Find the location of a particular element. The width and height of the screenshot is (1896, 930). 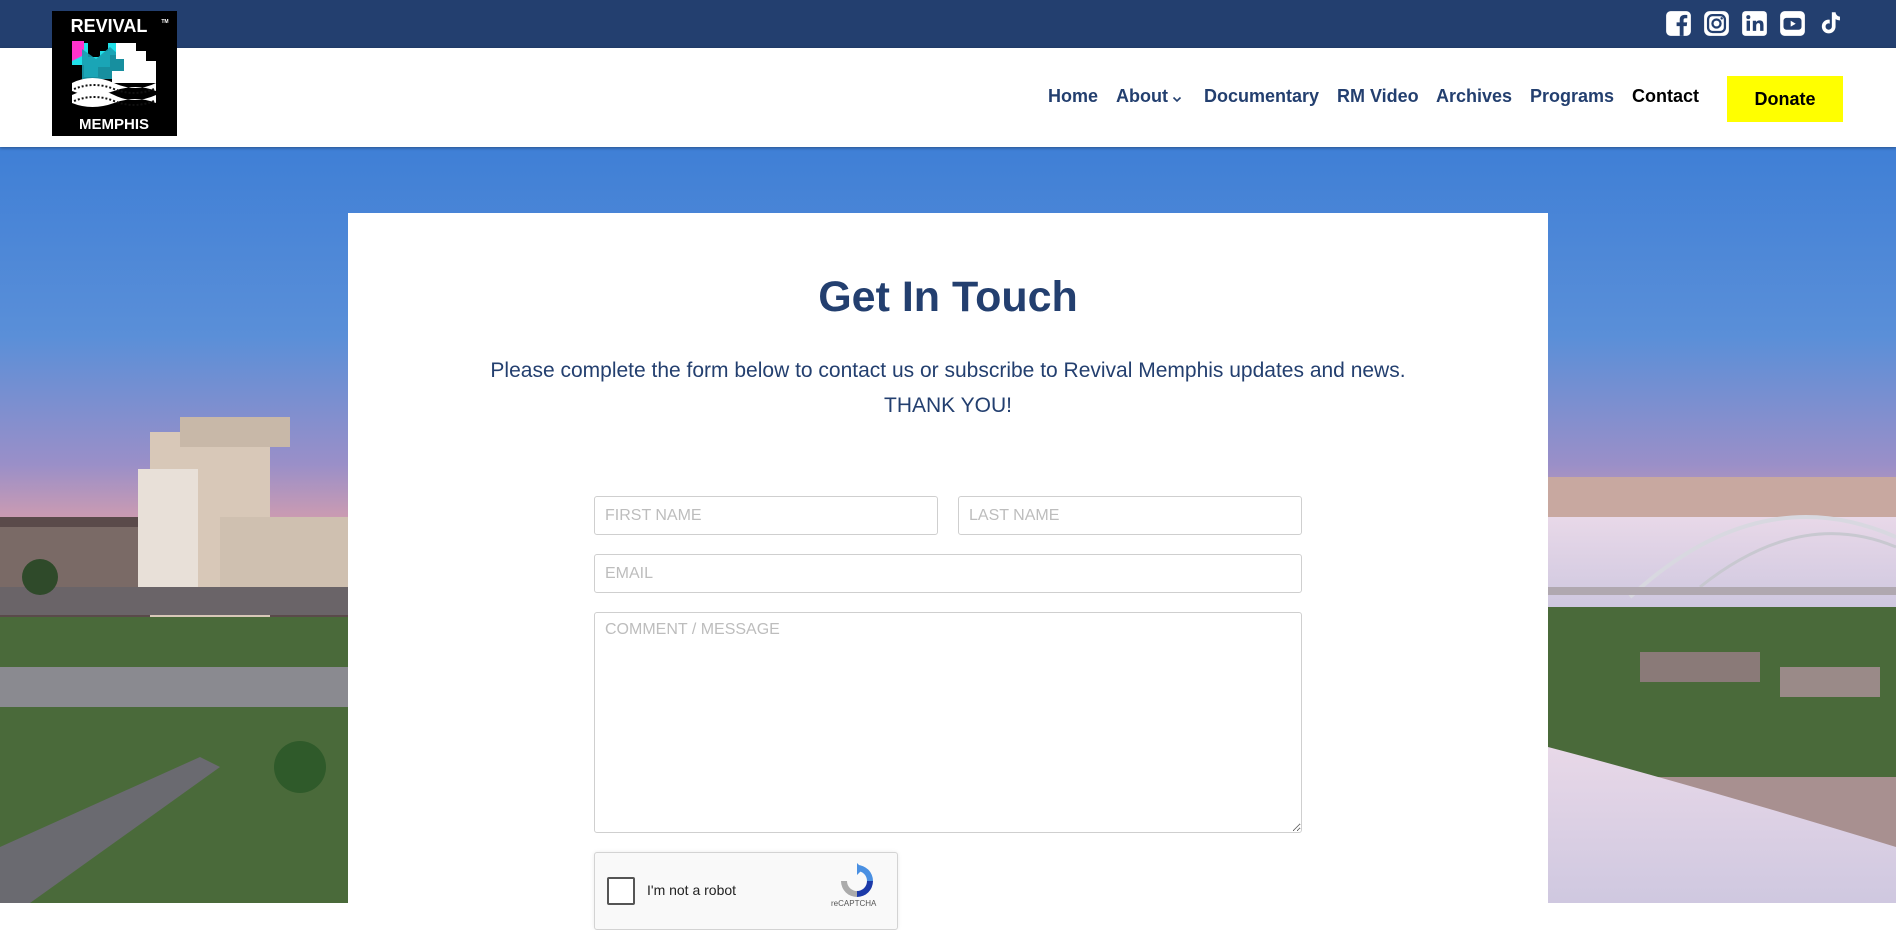

logo-mark: TM is located at coordinates (164, 22).